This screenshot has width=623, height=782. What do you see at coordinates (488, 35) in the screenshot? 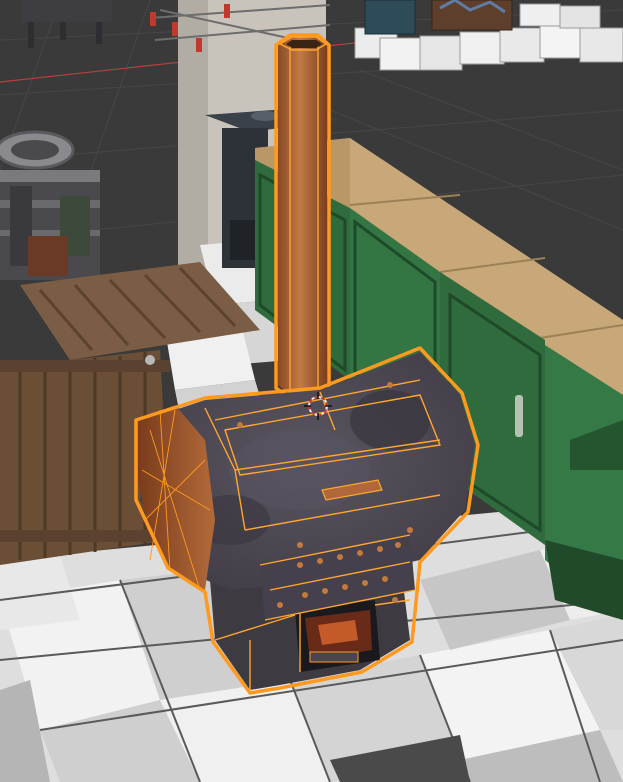
I see `white-boxes` at bounding box center [488, 35].